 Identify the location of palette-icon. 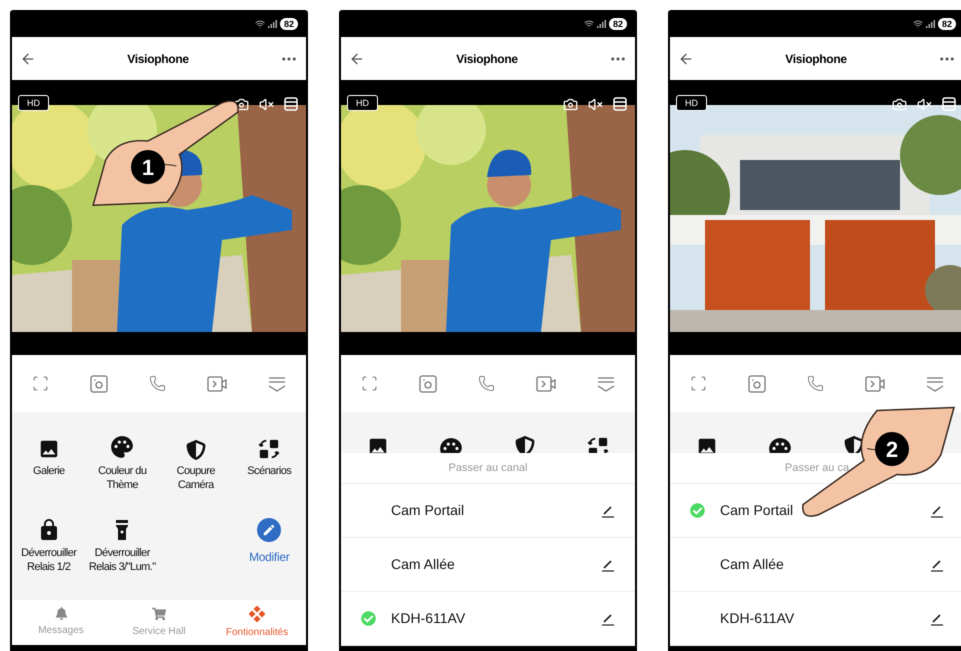
(122, 447).